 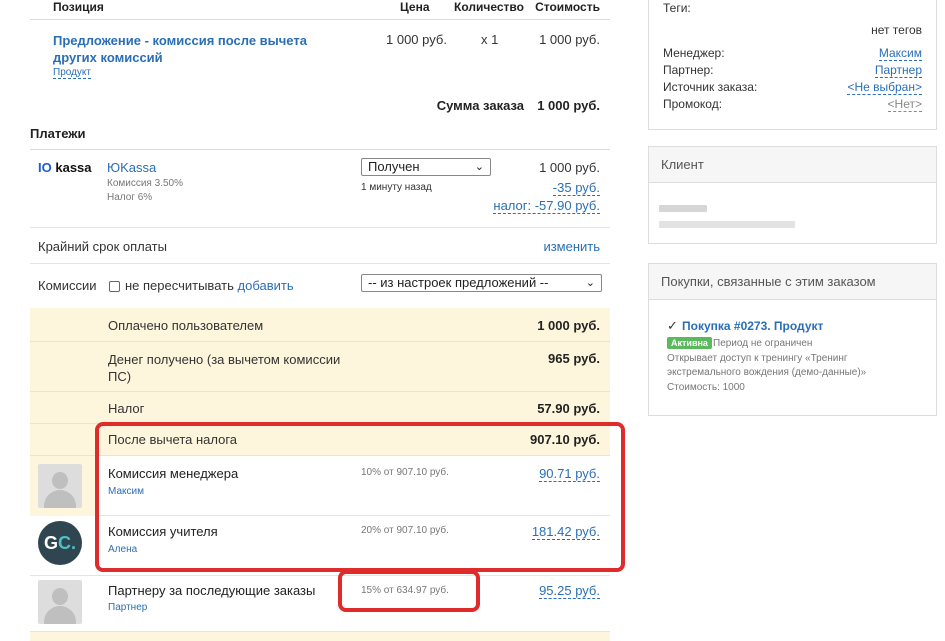 I want to click on summary-label: Налог, so click(x=126, y=408).